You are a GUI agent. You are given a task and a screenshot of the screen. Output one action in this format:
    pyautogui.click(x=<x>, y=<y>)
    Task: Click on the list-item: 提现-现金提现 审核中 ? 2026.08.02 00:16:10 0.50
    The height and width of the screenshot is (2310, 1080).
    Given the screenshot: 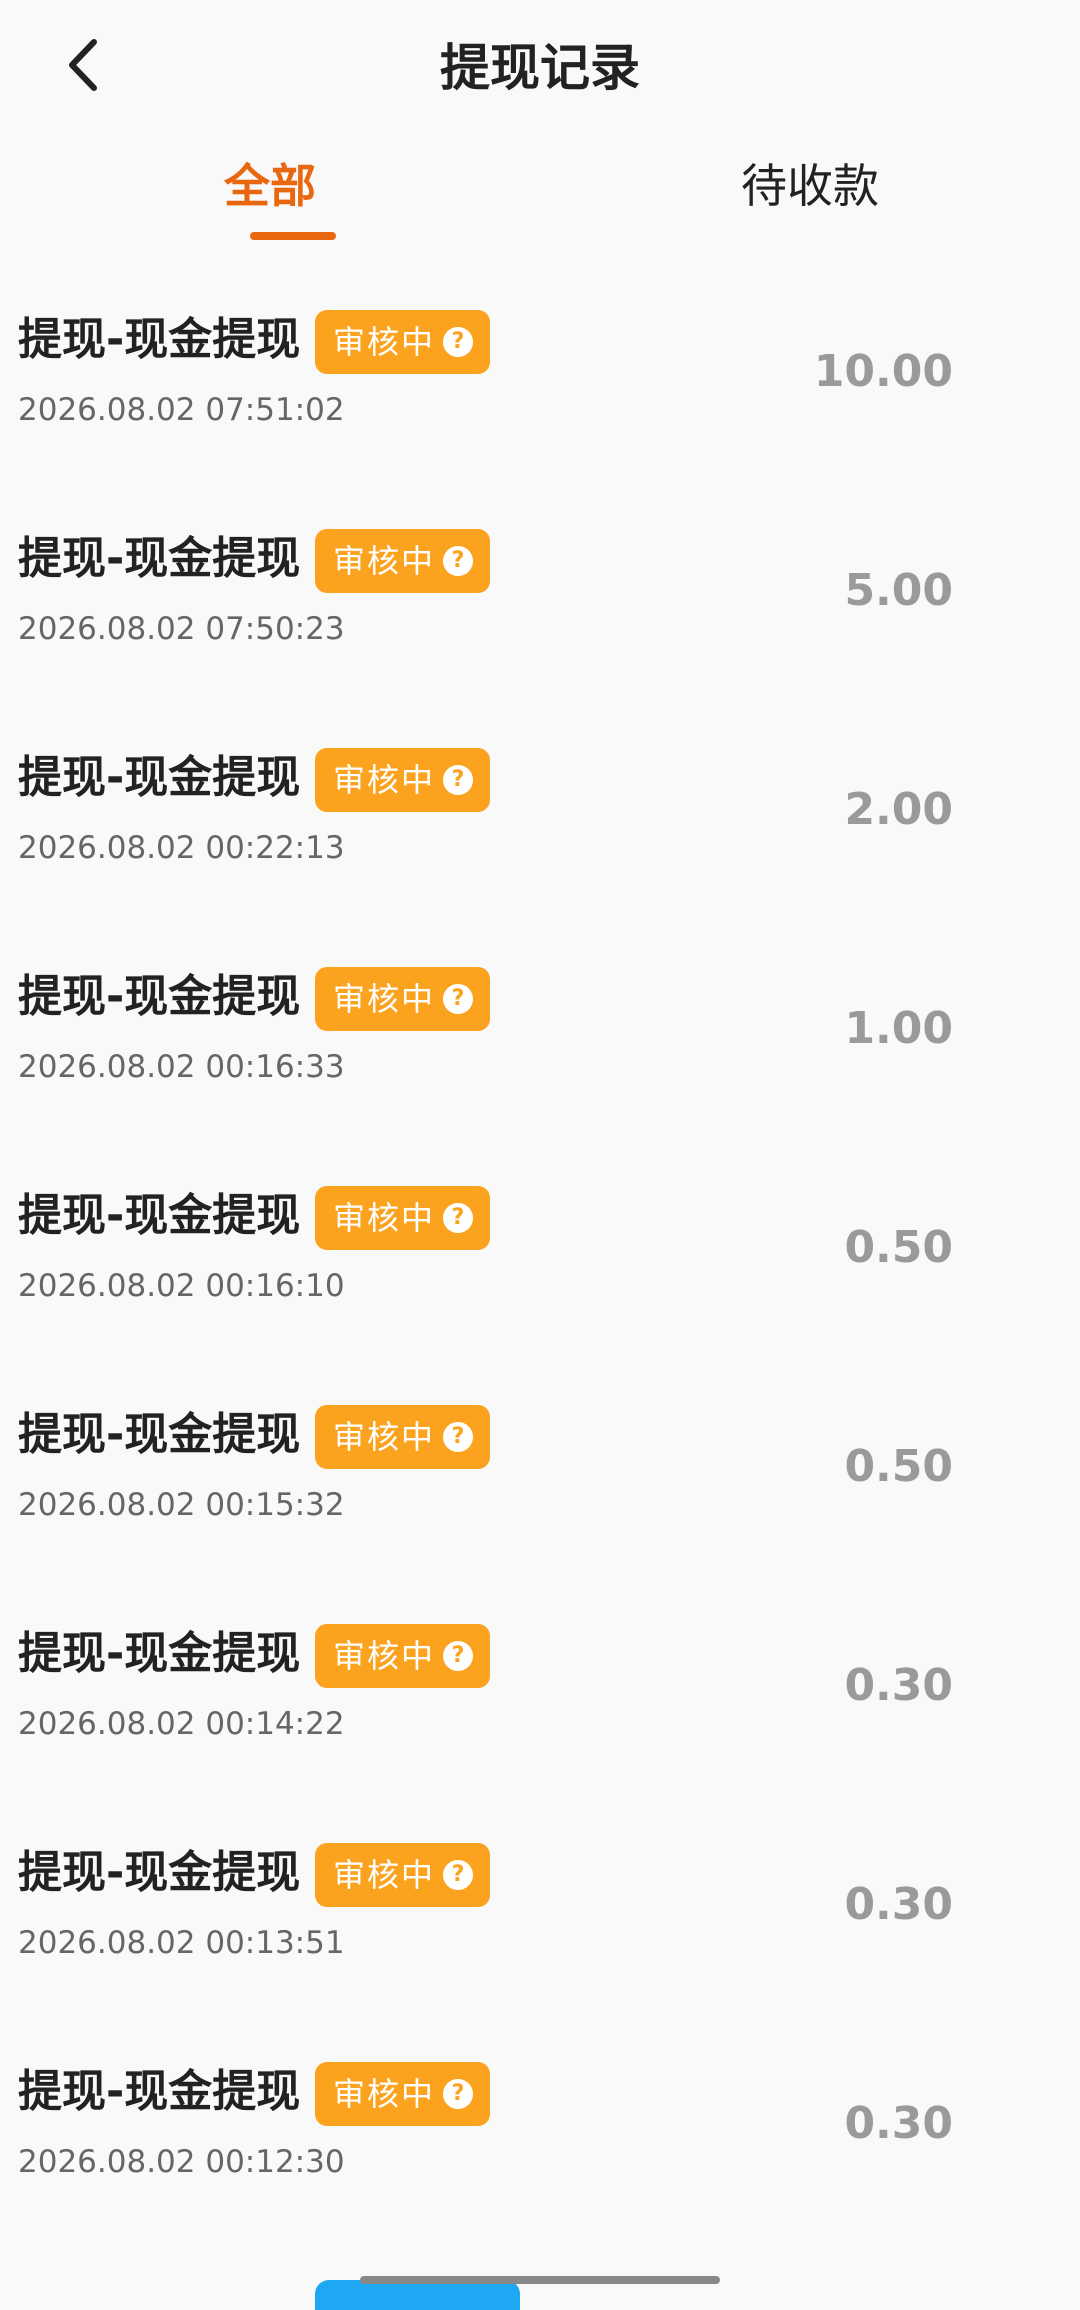 What is the action you would take?
    pyautogui.click(x=540, y=1275)
    